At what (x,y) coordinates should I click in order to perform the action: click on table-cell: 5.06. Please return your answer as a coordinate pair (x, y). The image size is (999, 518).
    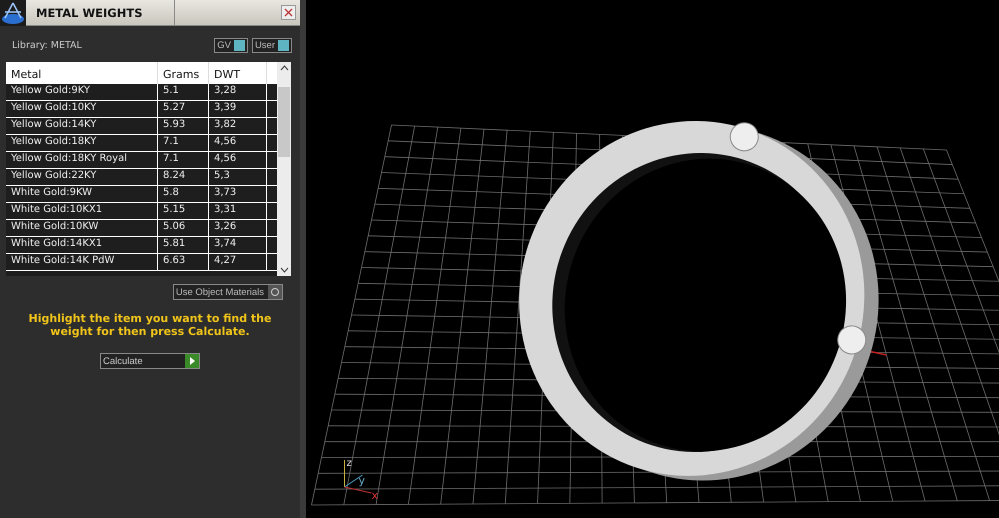
    Looking at the image, I should click on (183, 228).